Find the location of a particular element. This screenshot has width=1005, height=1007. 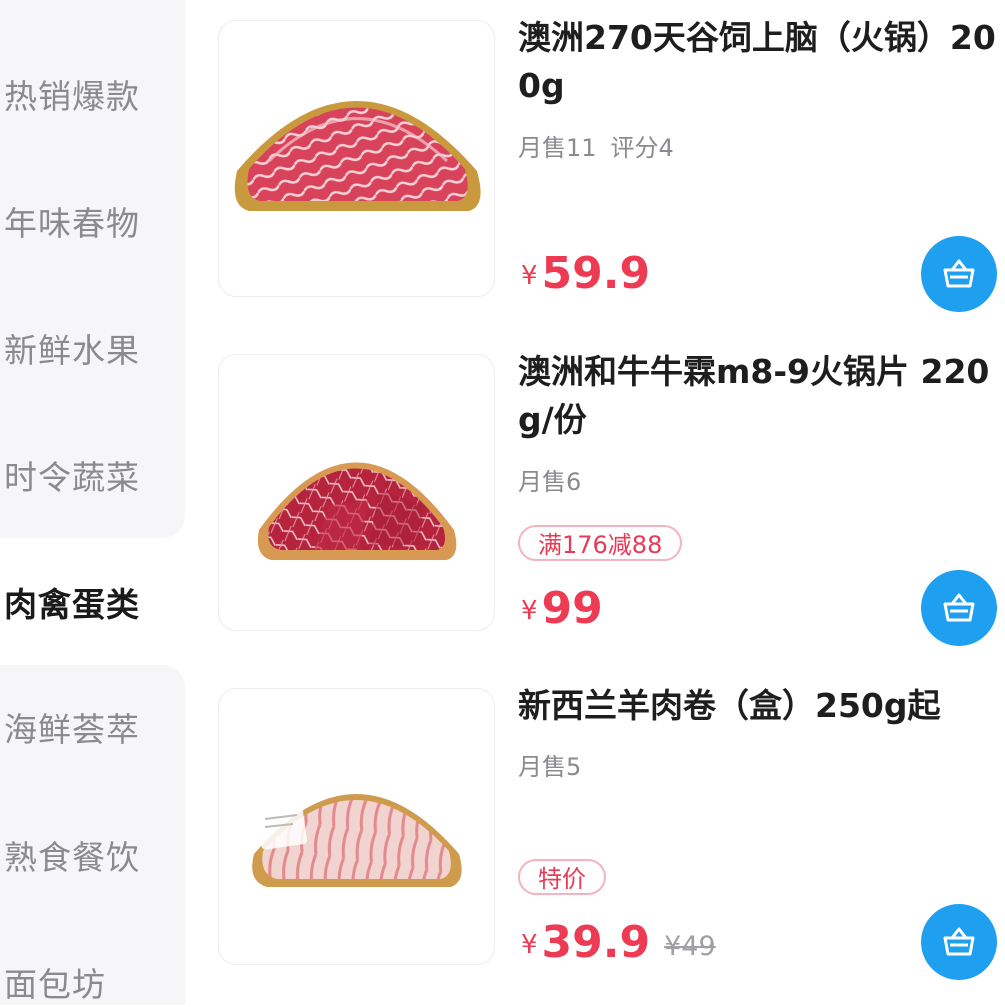

lamb-rolls-tray-icon is located at coordinates (357, 840).